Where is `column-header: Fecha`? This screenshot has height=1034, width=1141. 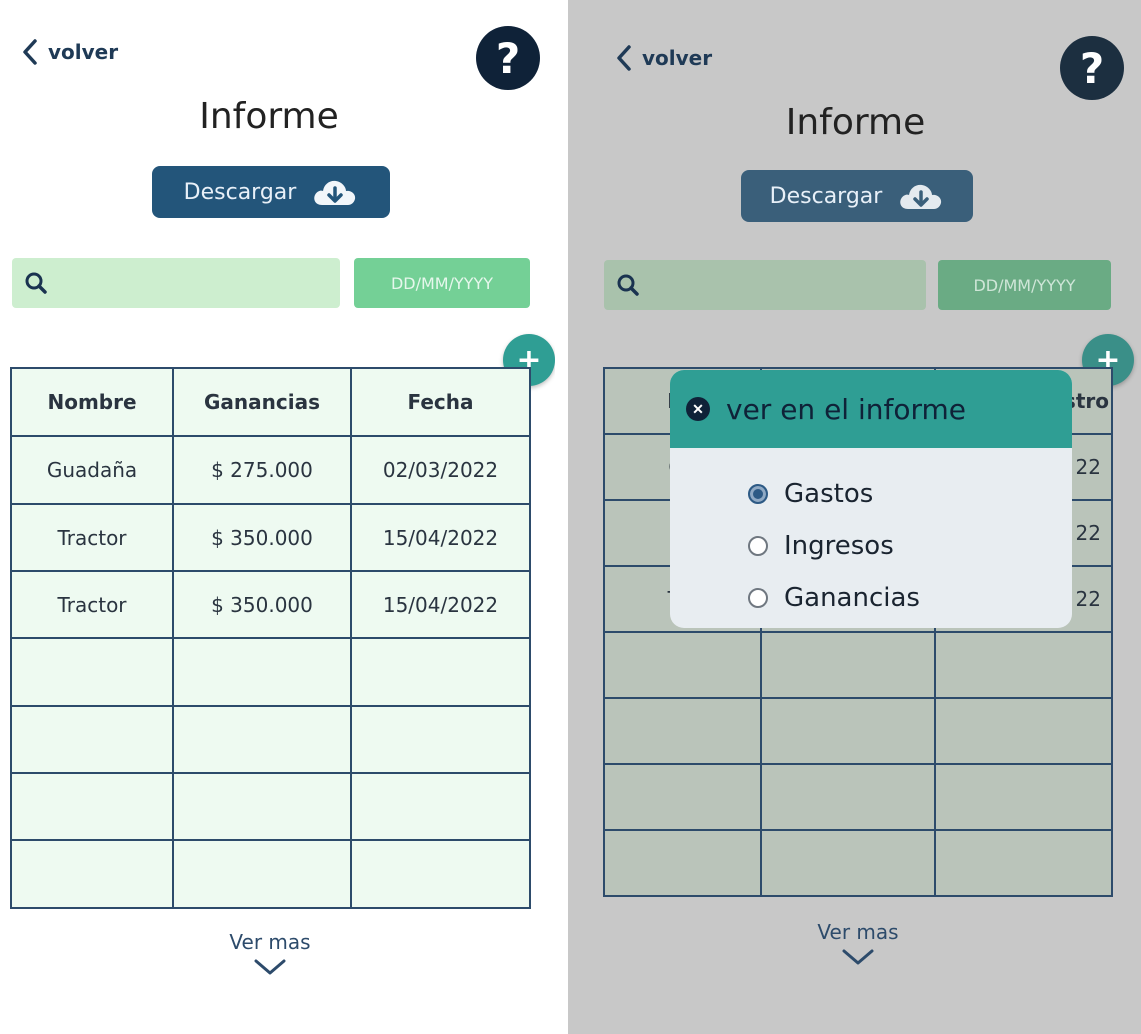 column-header: Fecha is located at coordinates (440, 402).